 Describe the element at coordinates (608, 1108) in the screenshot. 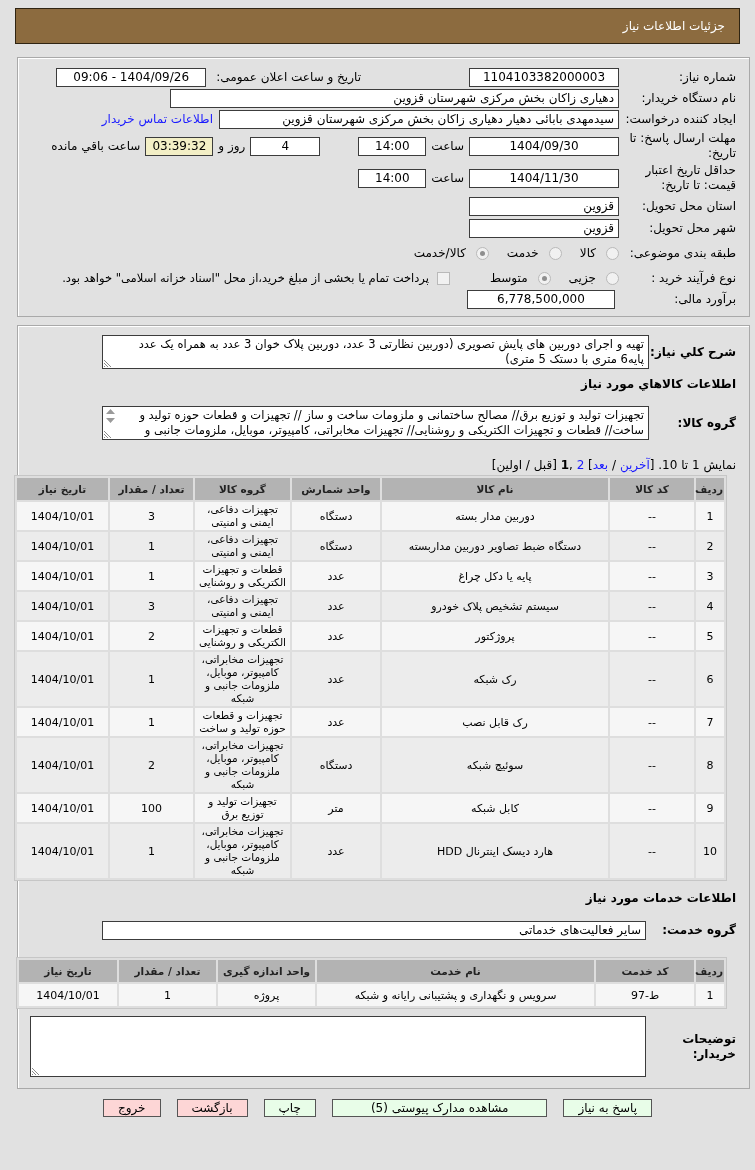

I see `action-button: پاسخ به نیاز` at that location.